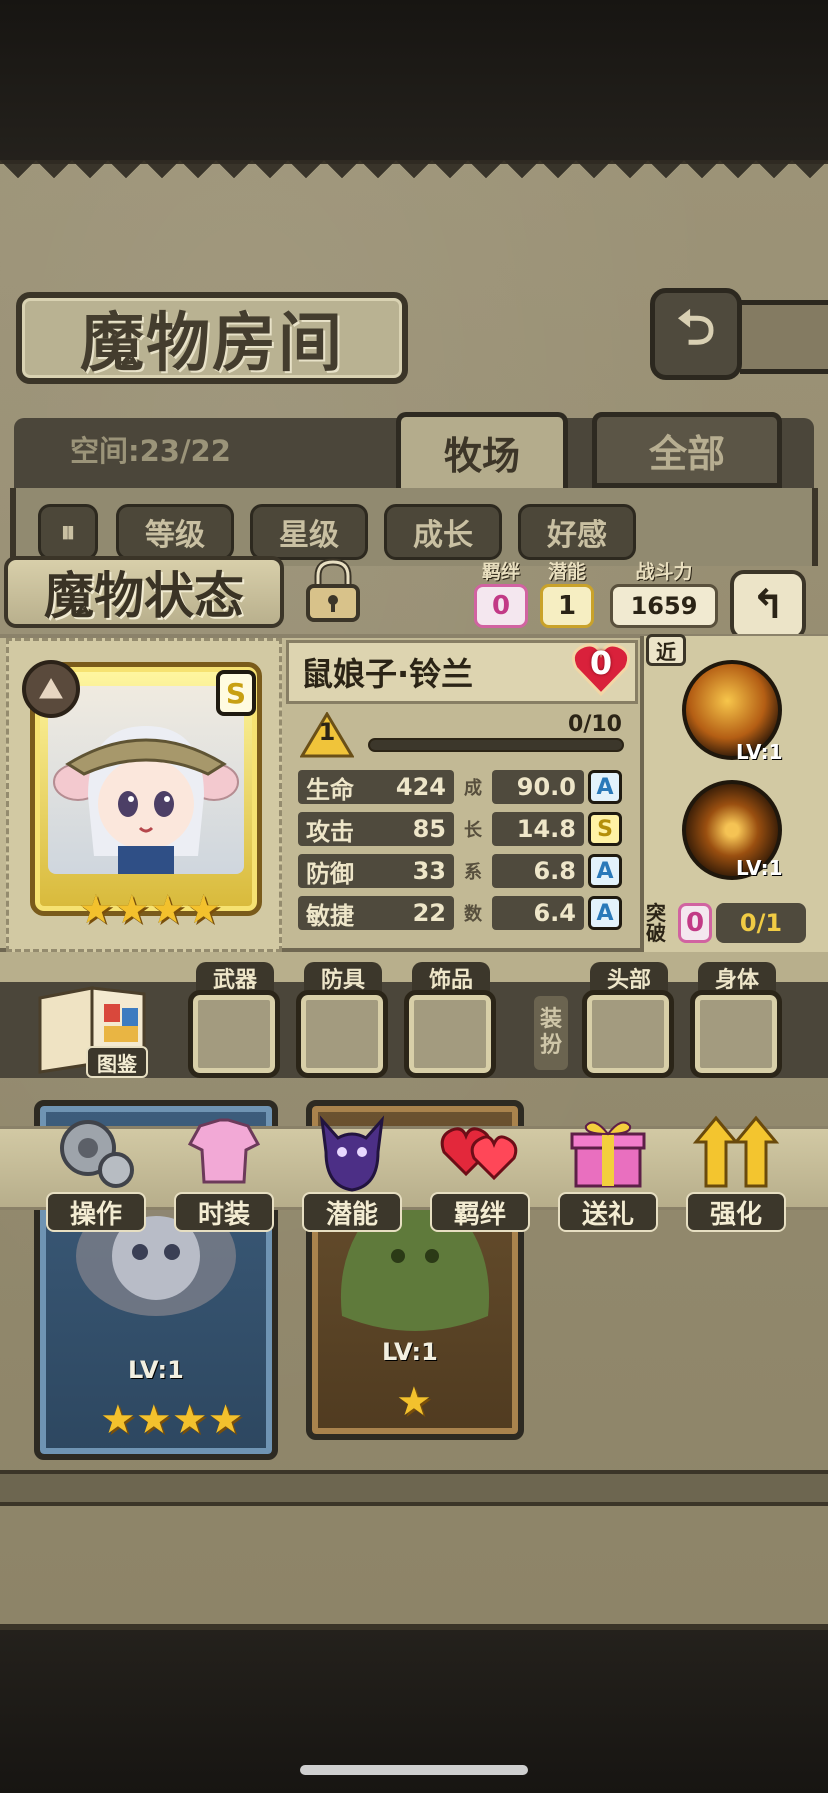 The image size is (828, 1793). Describe the element at coordinates (608, 1212) in the screenshot. I see `action-label: 送礼` at that location.